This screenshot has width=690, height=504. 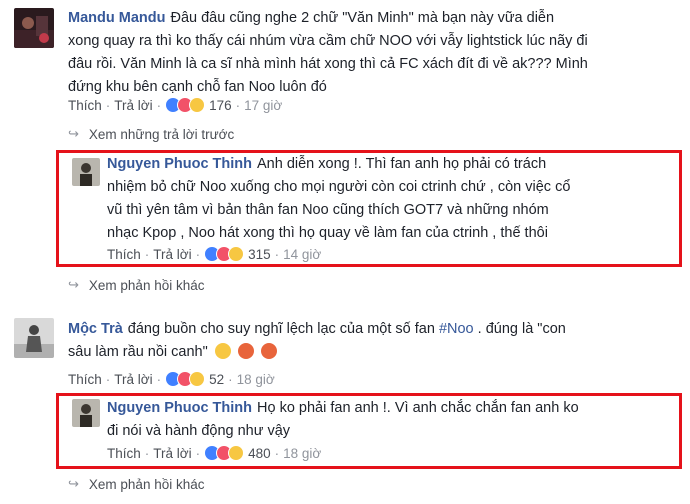 What do you see at coordinates (259, 254) in the screenshot?
I see `reaction-count: 315` at bounding box center [259, 254].